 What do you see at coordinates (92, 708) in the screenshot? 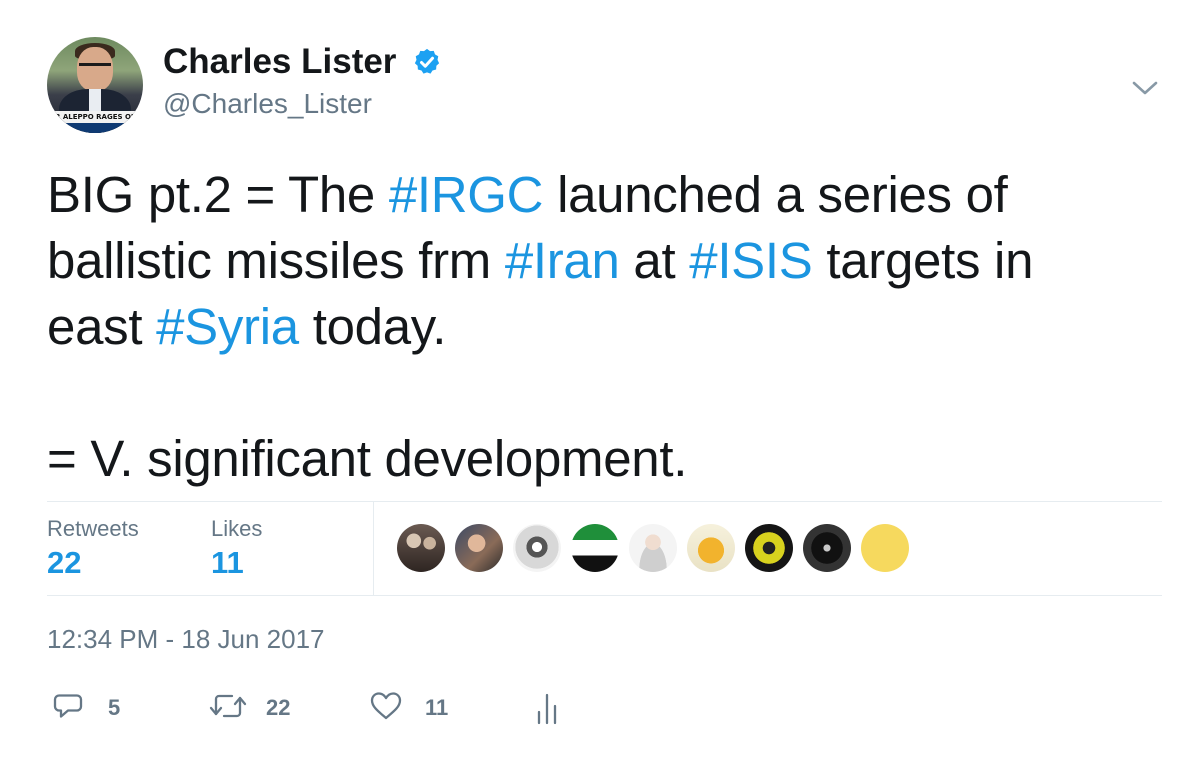
I see `reply-button: 5` at bounding box center [92, 708].